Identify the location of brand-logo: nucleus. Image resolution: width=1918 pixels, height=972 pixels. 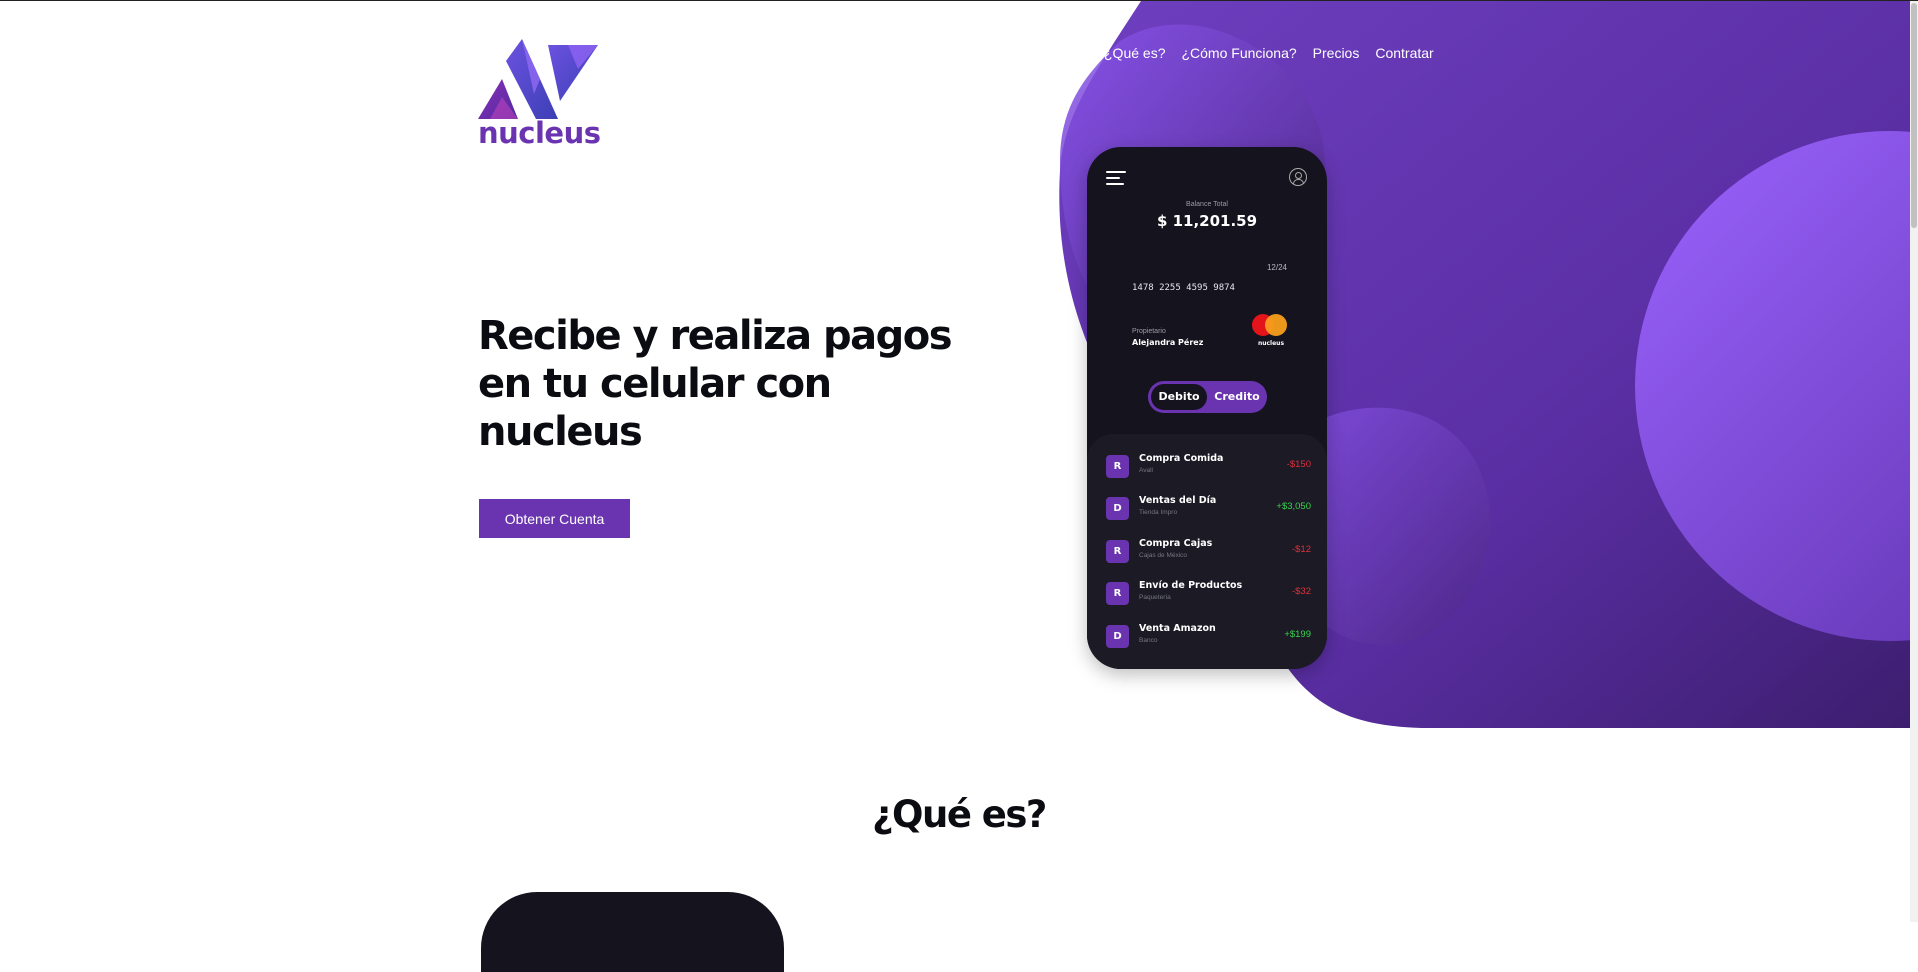
(540, 95).